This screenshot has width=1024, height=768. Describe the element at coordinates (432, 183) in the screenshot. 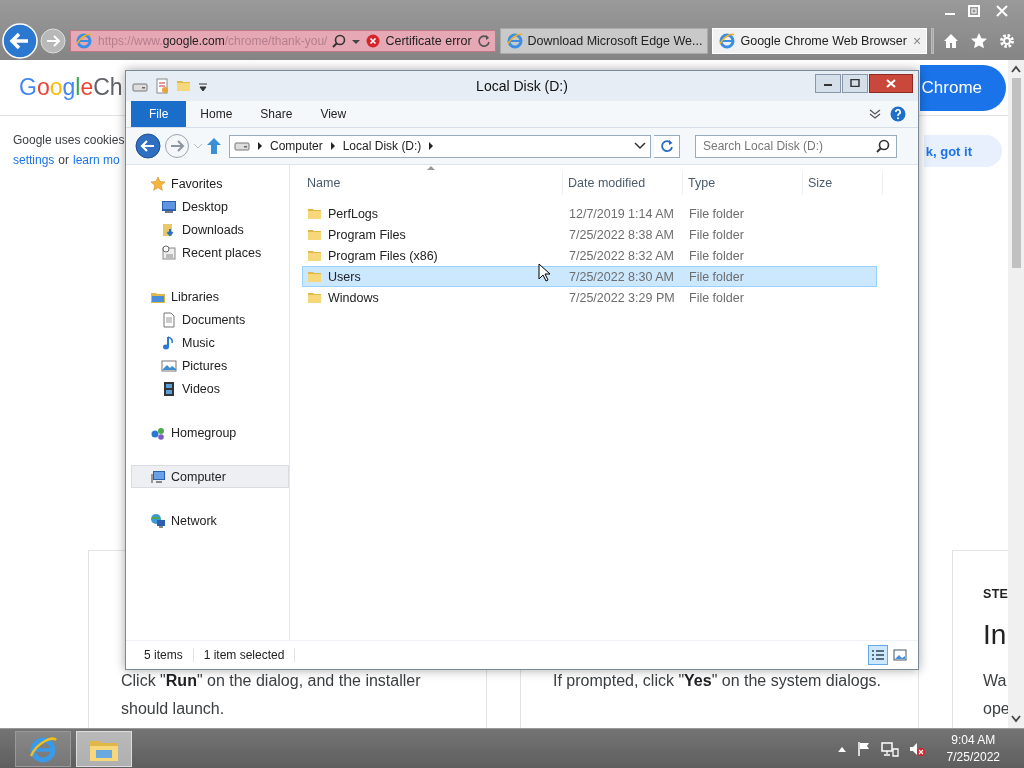

I see `column-header: Name` at that location.